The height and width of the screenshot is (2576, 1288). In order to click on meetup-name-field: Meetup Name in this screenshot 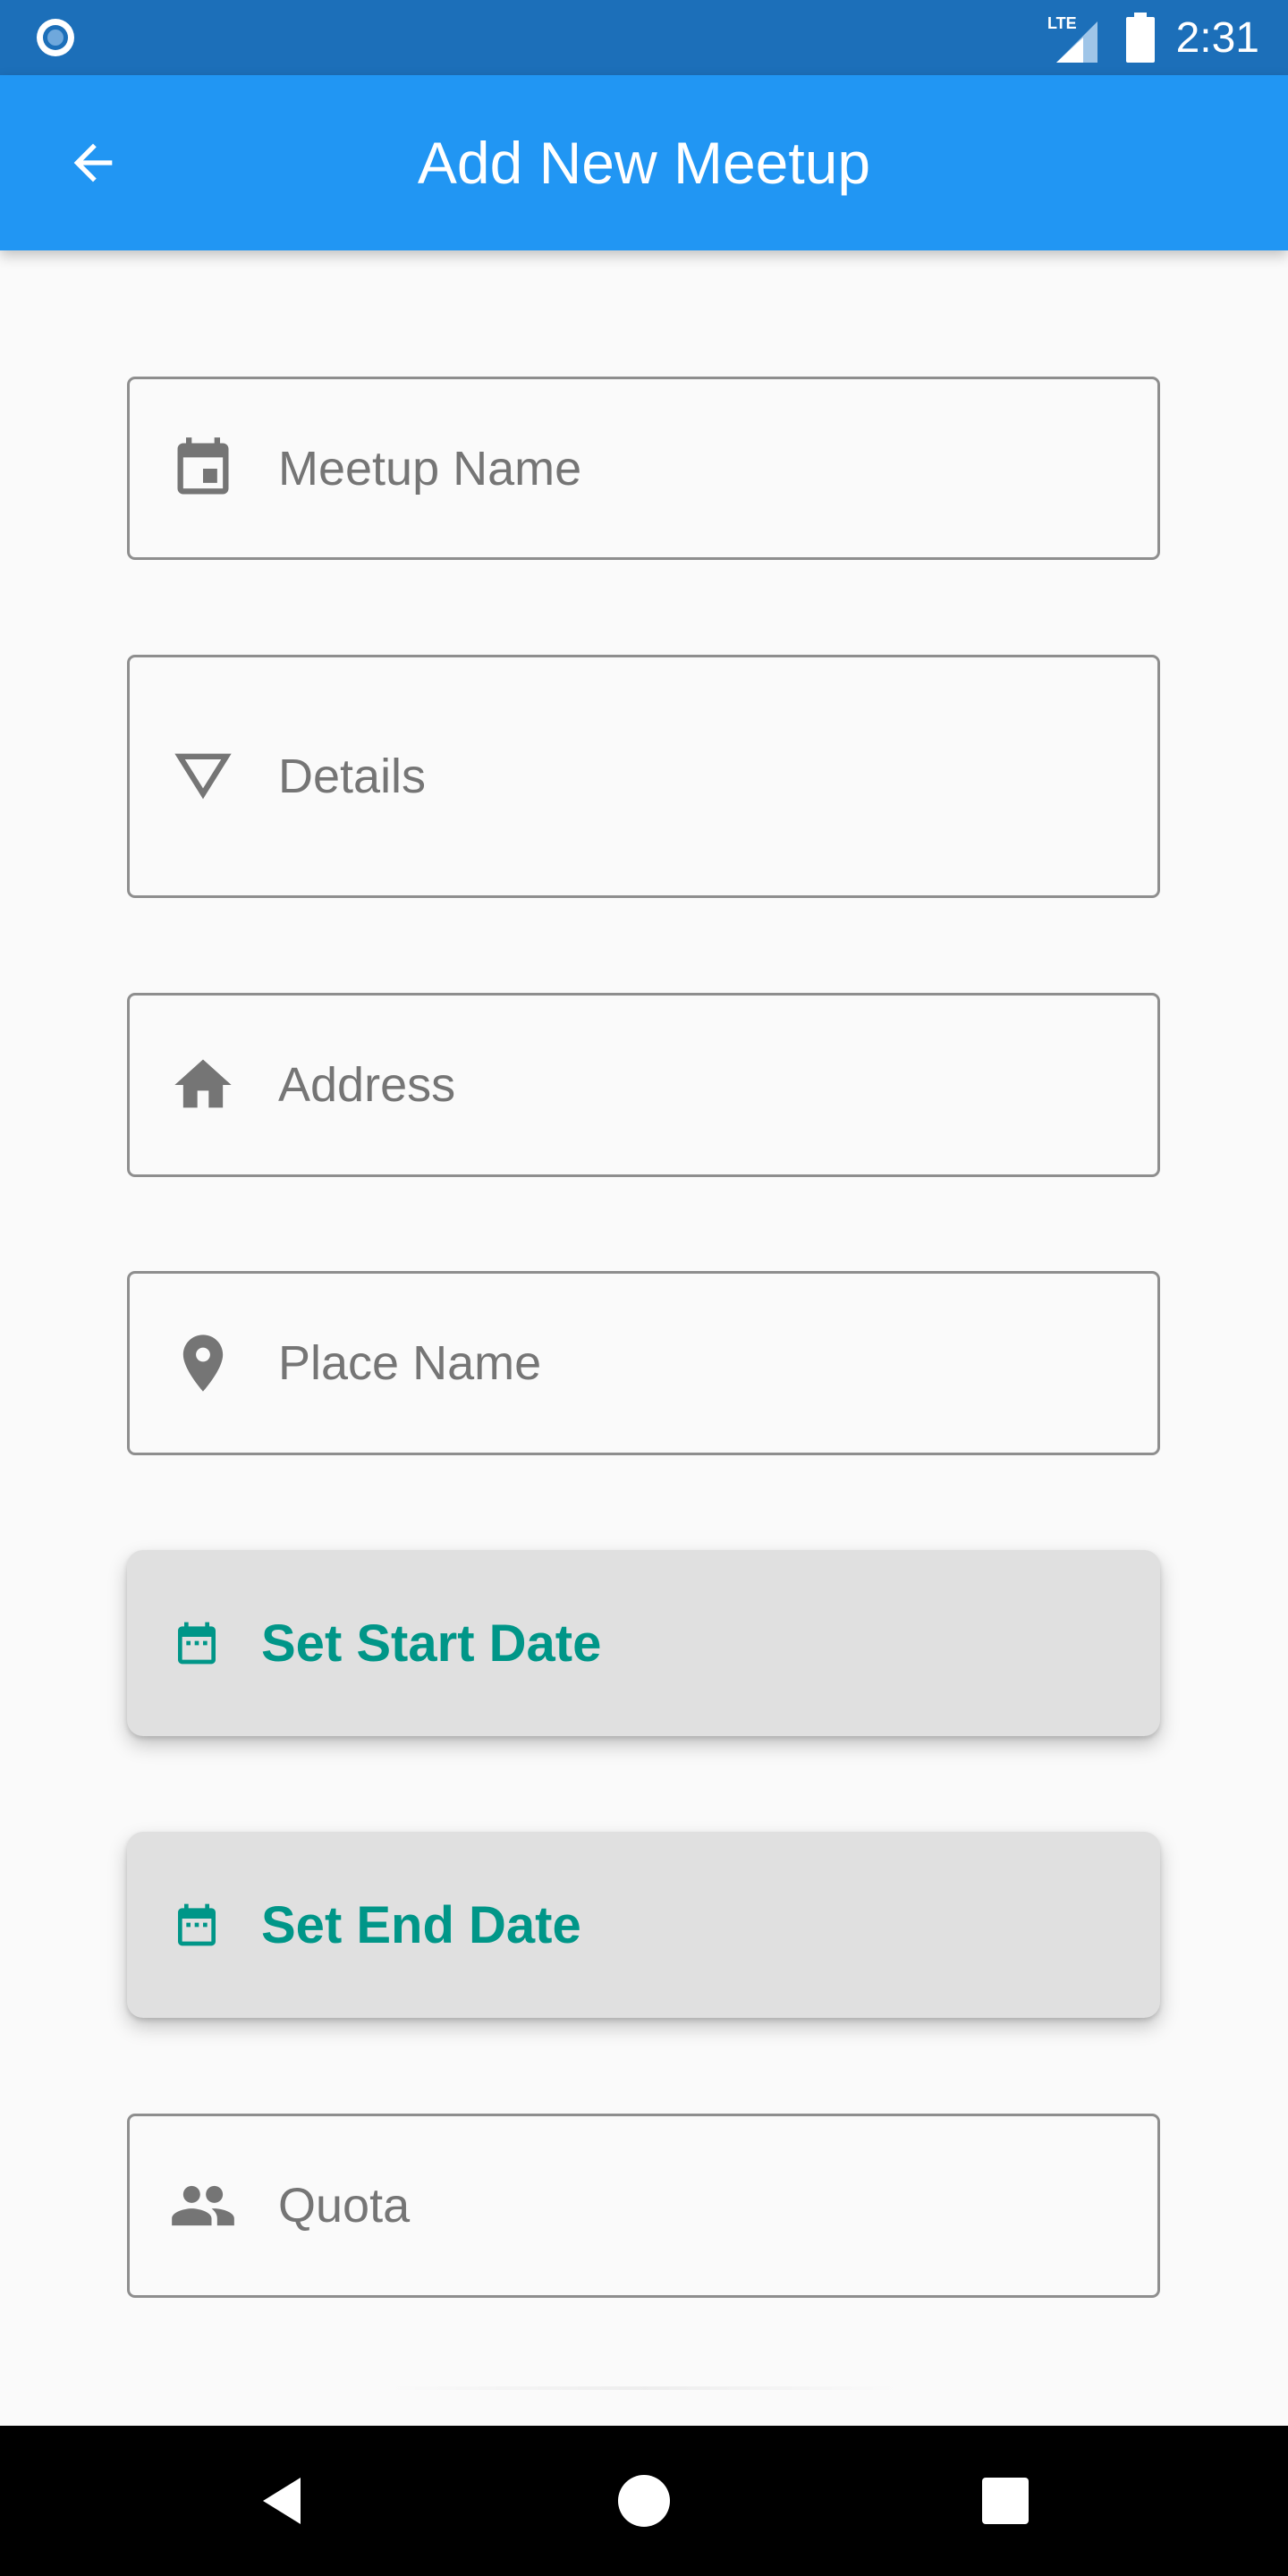, I will do `click(643, 468)`.